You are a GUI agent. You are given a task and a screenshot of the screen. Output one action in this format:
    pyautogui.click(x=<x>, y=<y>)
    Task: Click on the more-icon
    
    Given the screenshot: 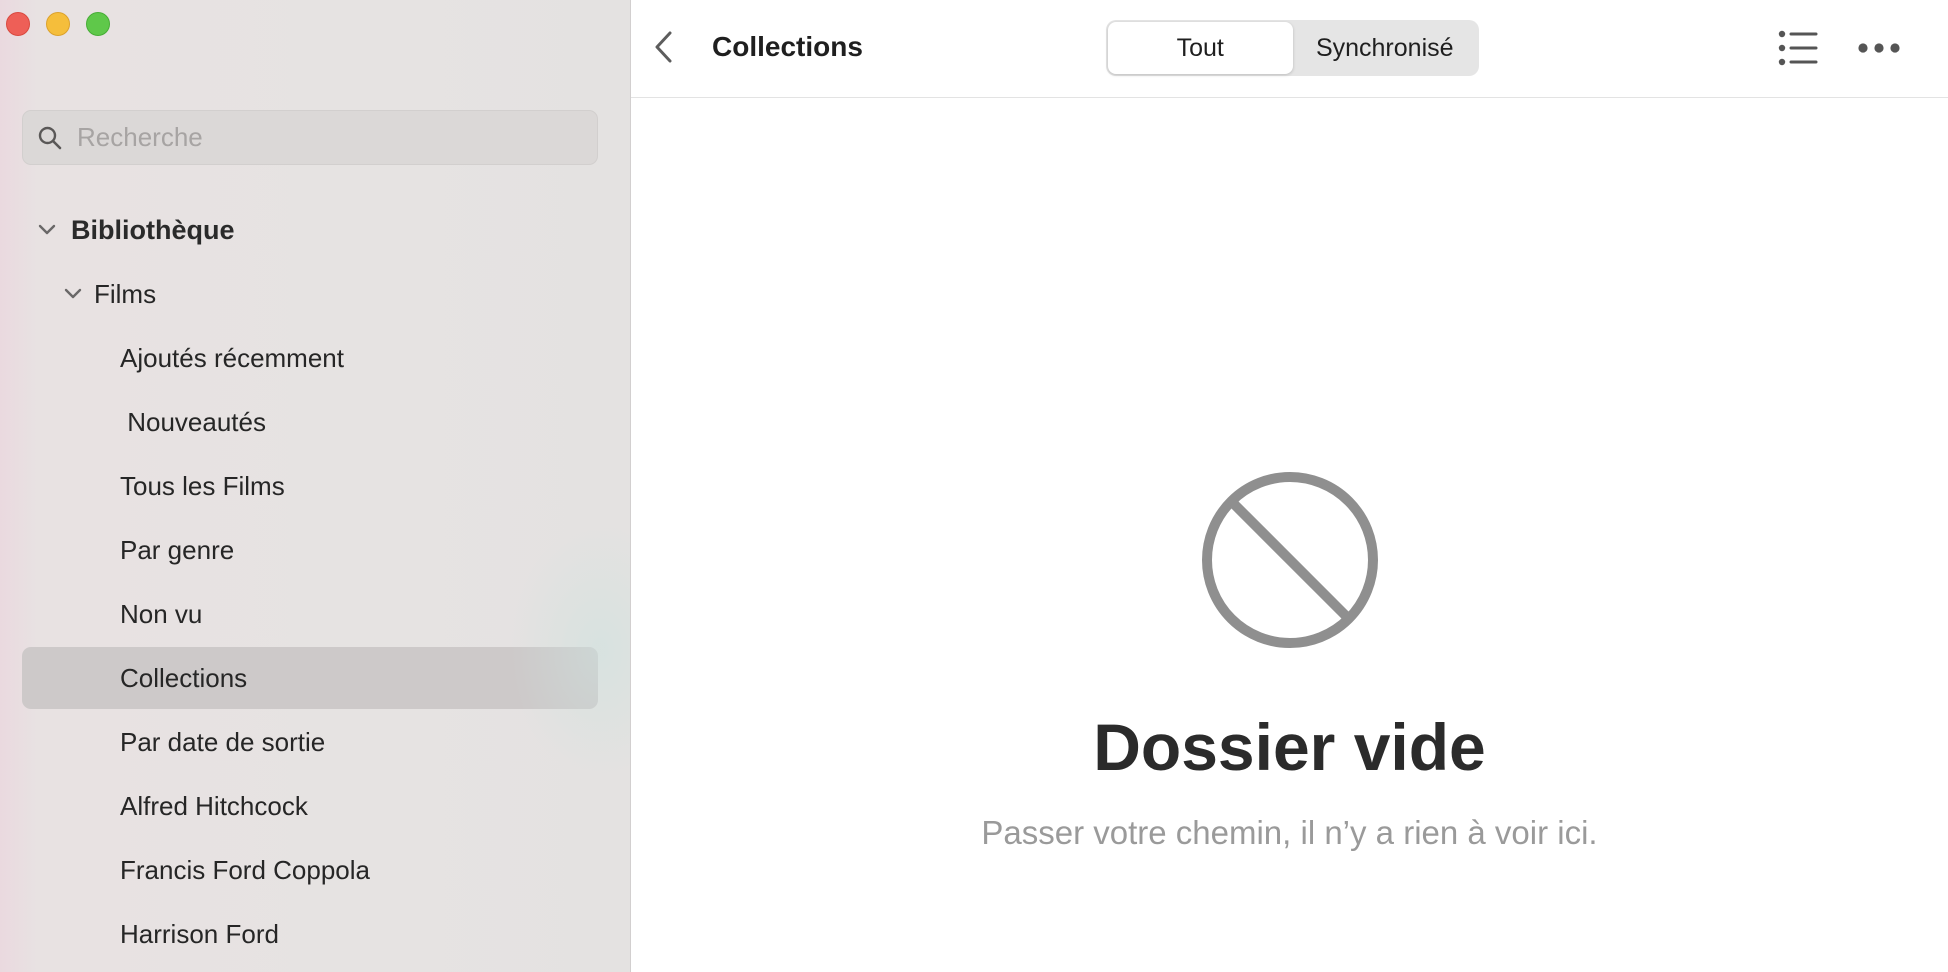 What is the action you would take?
    pyautogui.click(x=1879, y=48)
    